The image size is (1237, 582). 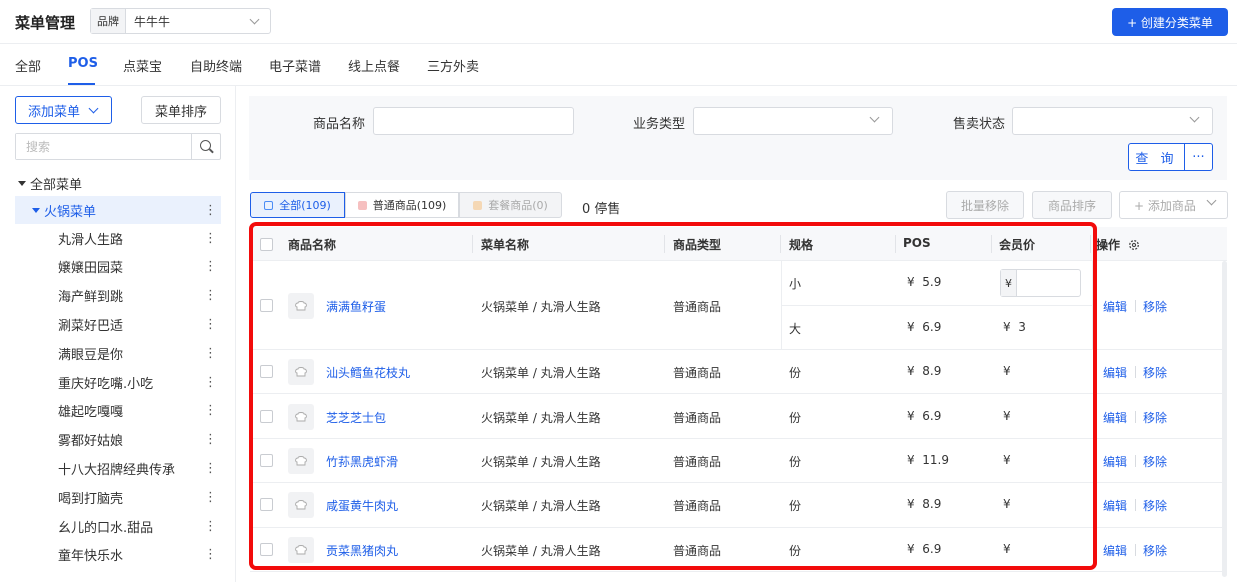 What do you see at coordinates (362, 461) in the screenshot?
I see `product-name-link: 竹荪黑虎虾滑` at bounding box center [362, 461].